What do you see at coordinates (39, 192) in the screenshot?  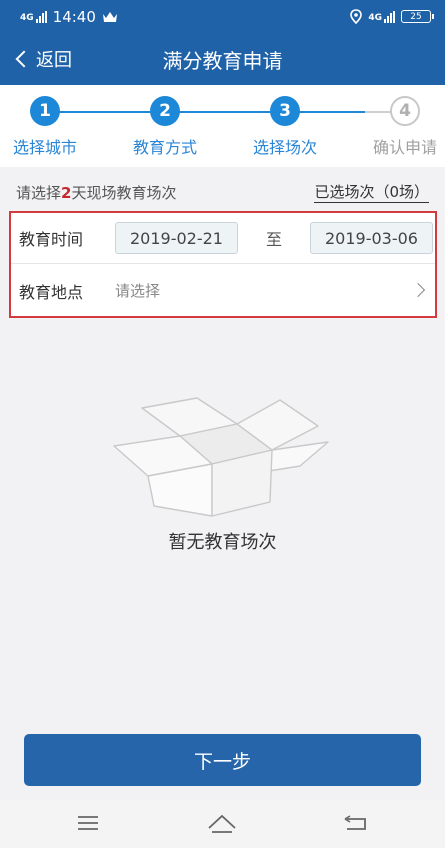 I see `hint-prefix: 请选择` at bounding box center [39, 192].